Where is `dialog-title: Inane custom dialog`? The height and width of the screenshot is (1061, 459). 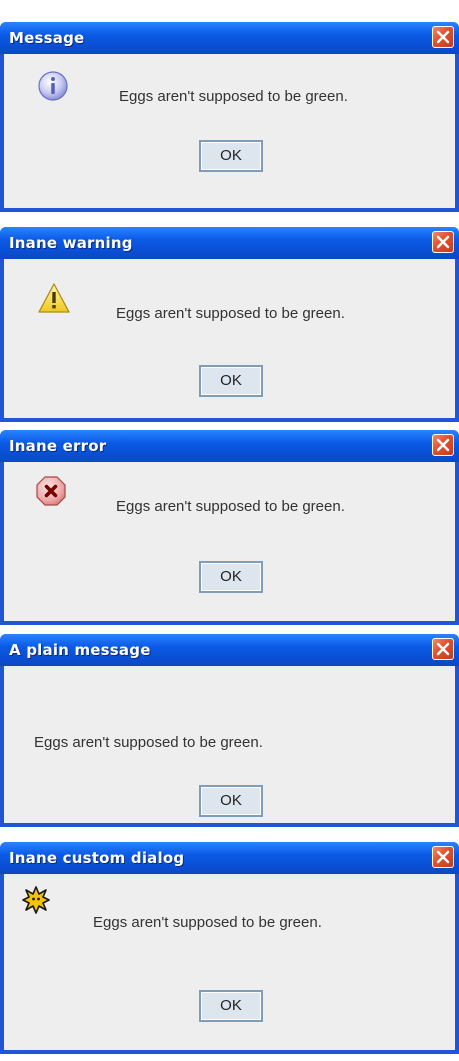
dialog-title: Inane custom dialog is located at coordinates (97, 858).